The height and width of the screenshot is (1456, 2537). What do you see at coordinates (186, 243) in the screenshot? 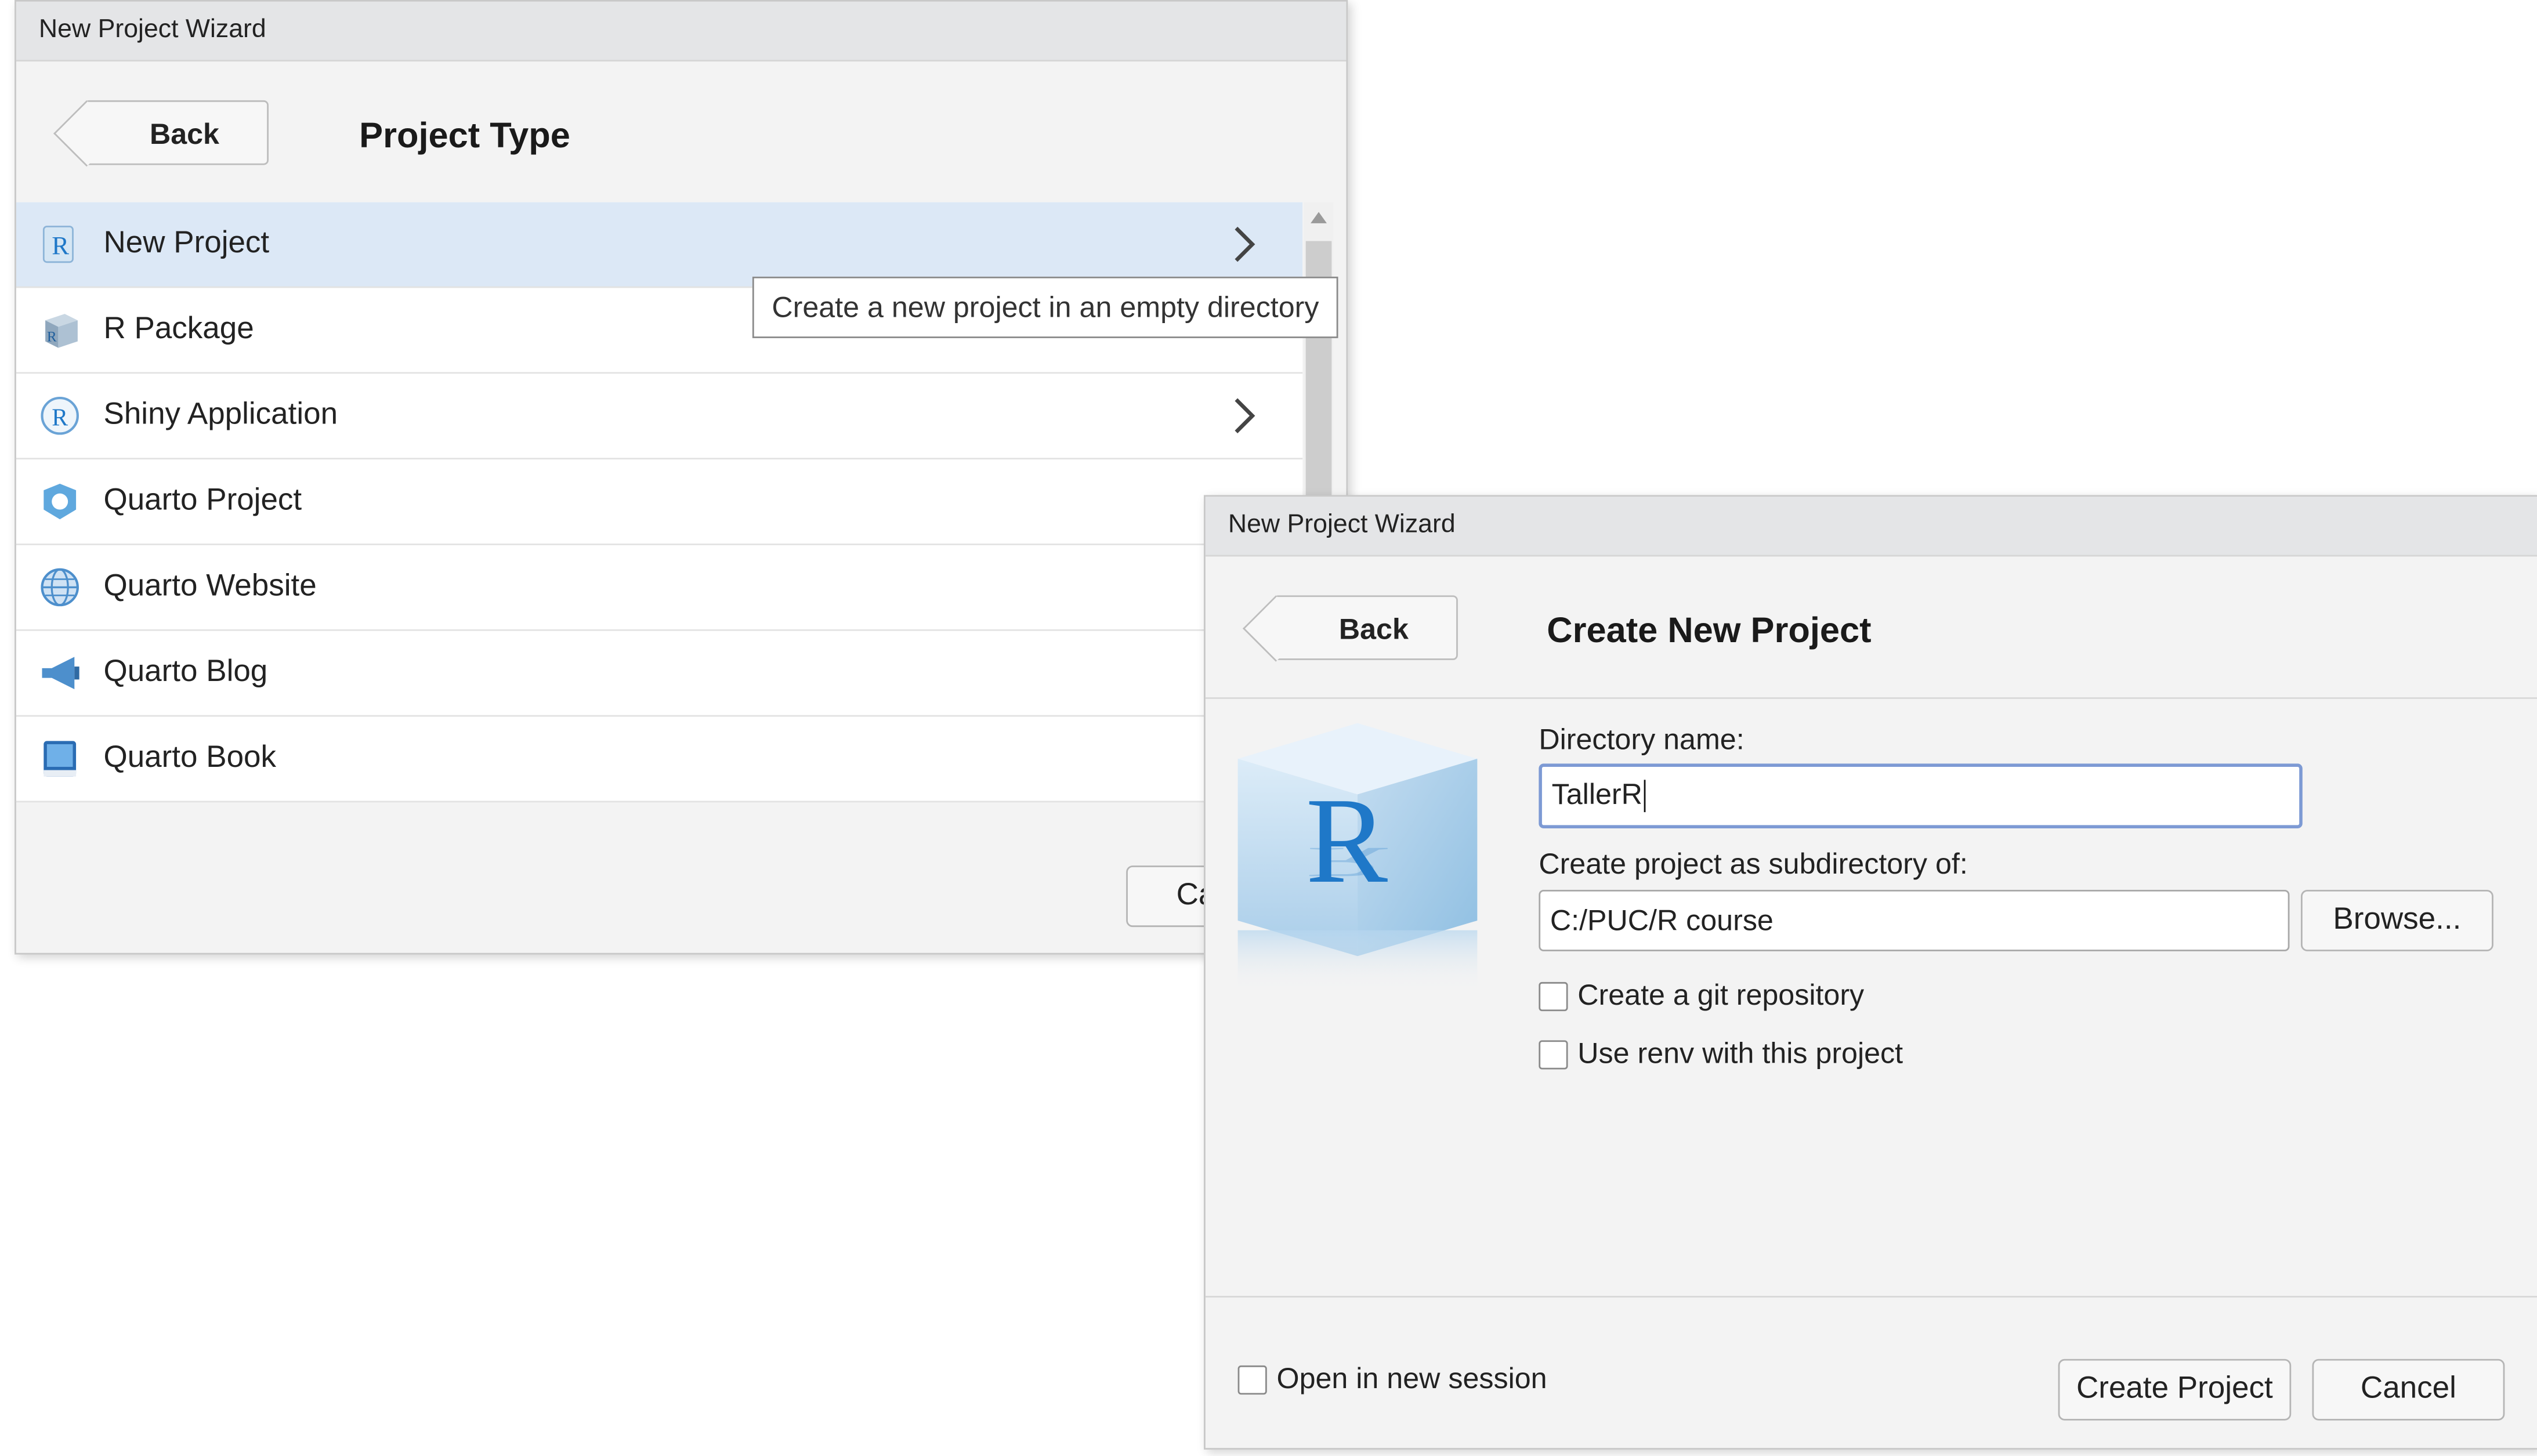
I see `list-item-label: New Project` at bounding box center [186, 243].